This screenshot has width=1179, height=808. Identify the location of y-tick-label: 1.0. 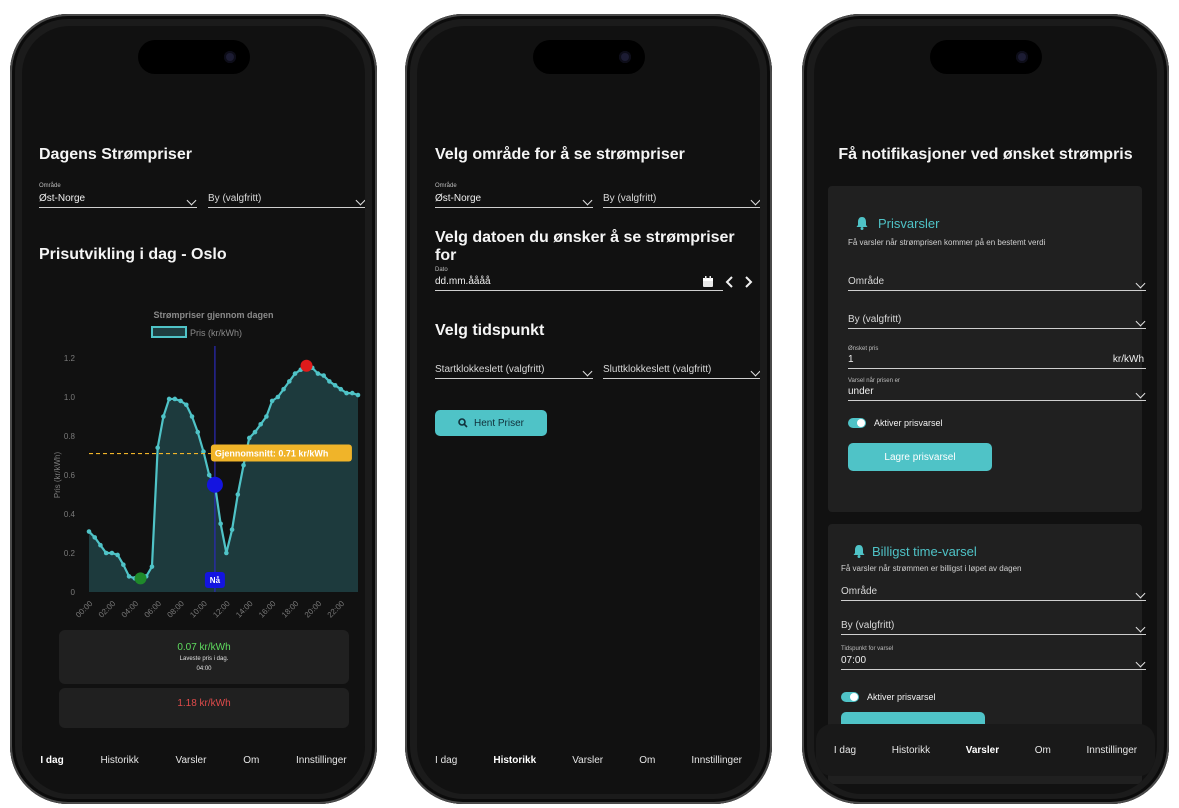
(70, 397).